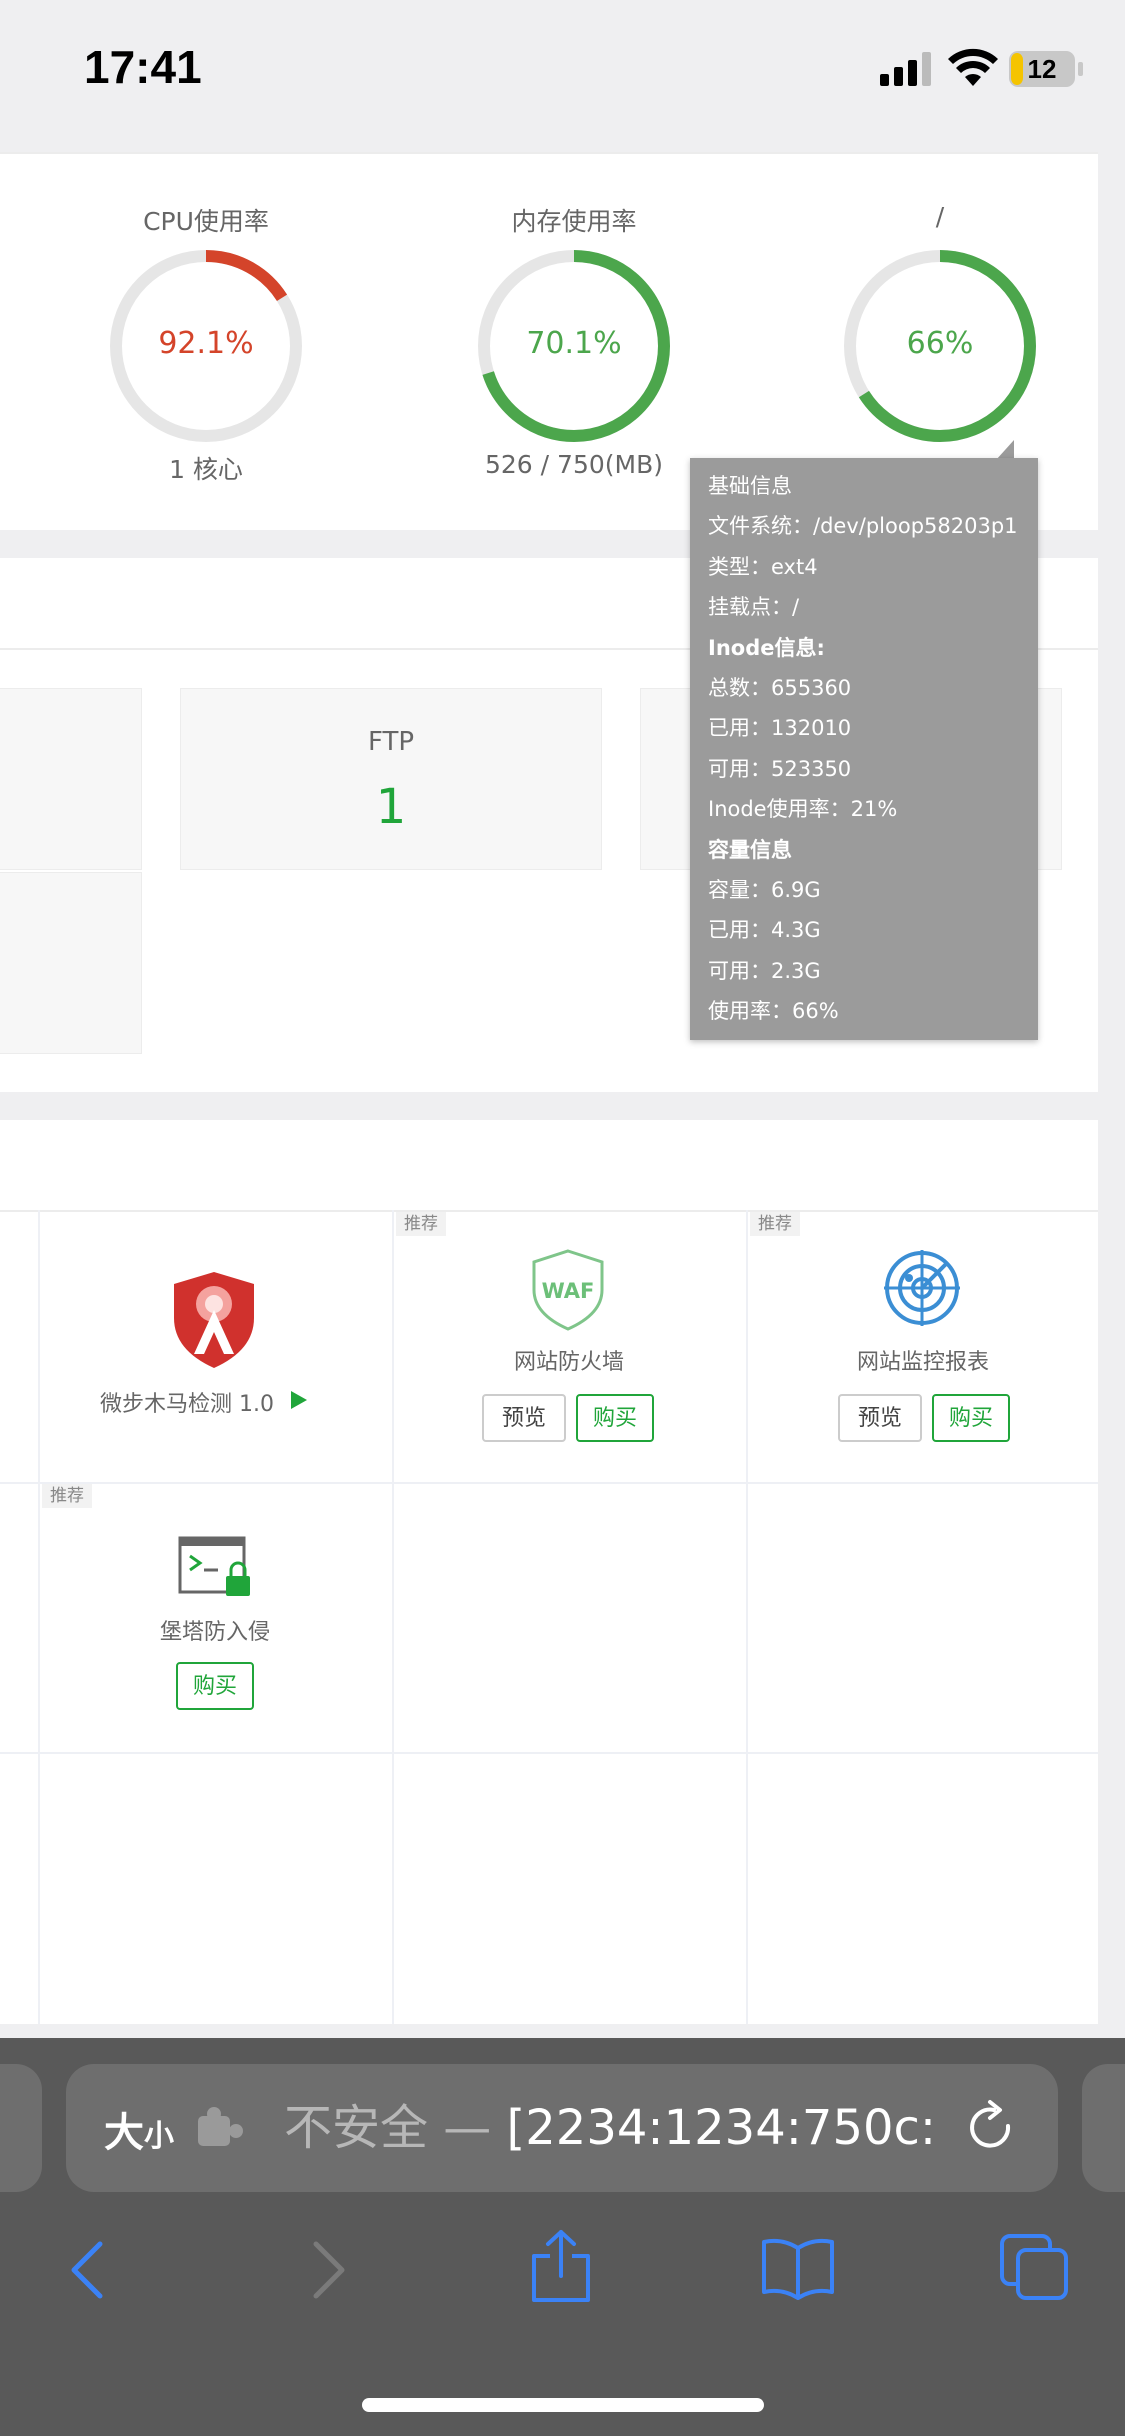 The width and height of the screenshot is (1125, 2436). What do you see at coordinates (773, 1011) in the screenshot?
I see `tooltip-line: 使用率：66%` at bounding box center [773, 1011].